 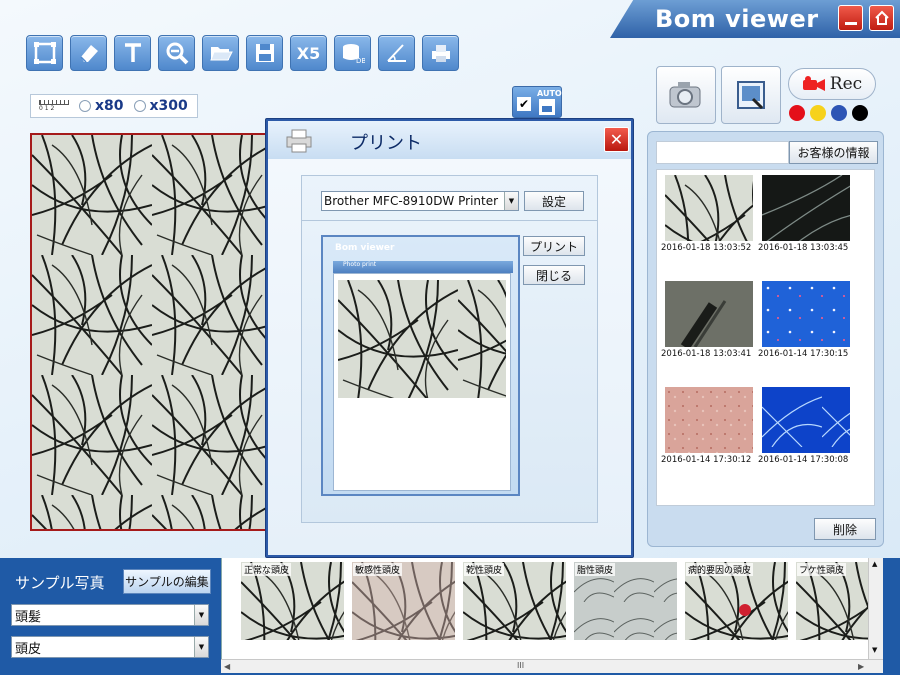 I want to click on scalp-select-value: 頭皮, so click(x=28, y=649).